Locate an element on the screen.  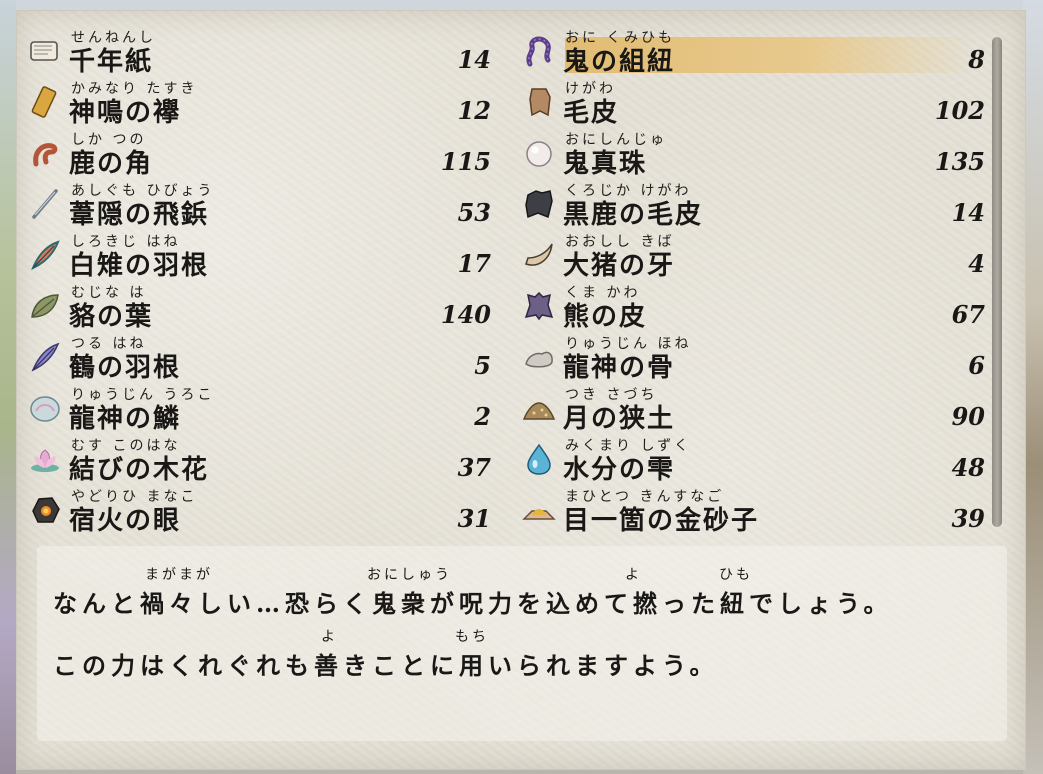
crane-feather-icon is located at coordinates (45, 357).